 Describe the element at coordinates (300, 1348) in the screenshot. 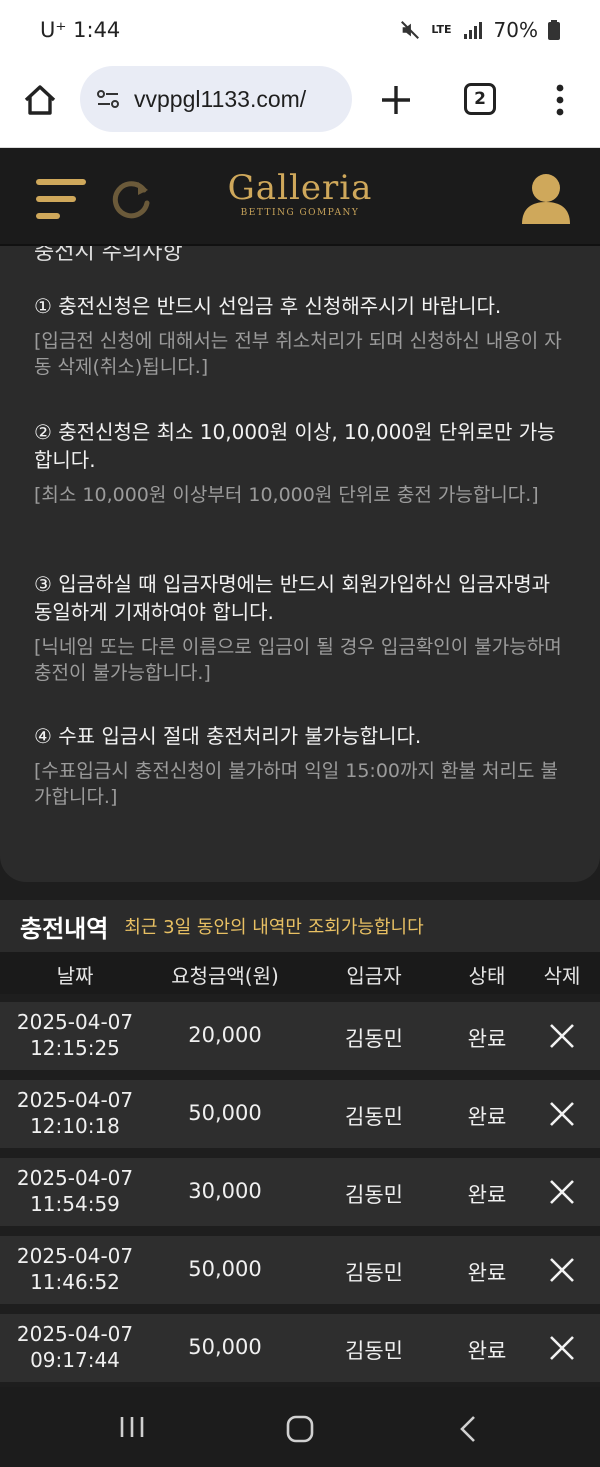

I see `table-row: 2025-04-07 09:17:44 50,000 김동민 완료` at that location.